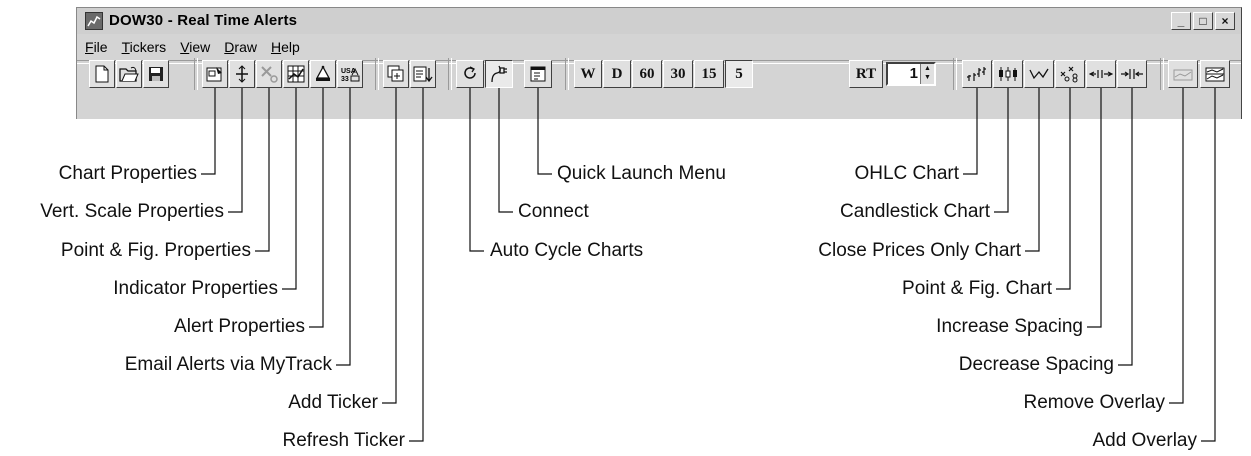 This screenshot has width=1251, height=456. I want to click on leader-add-overlay, so click(1208, 265).